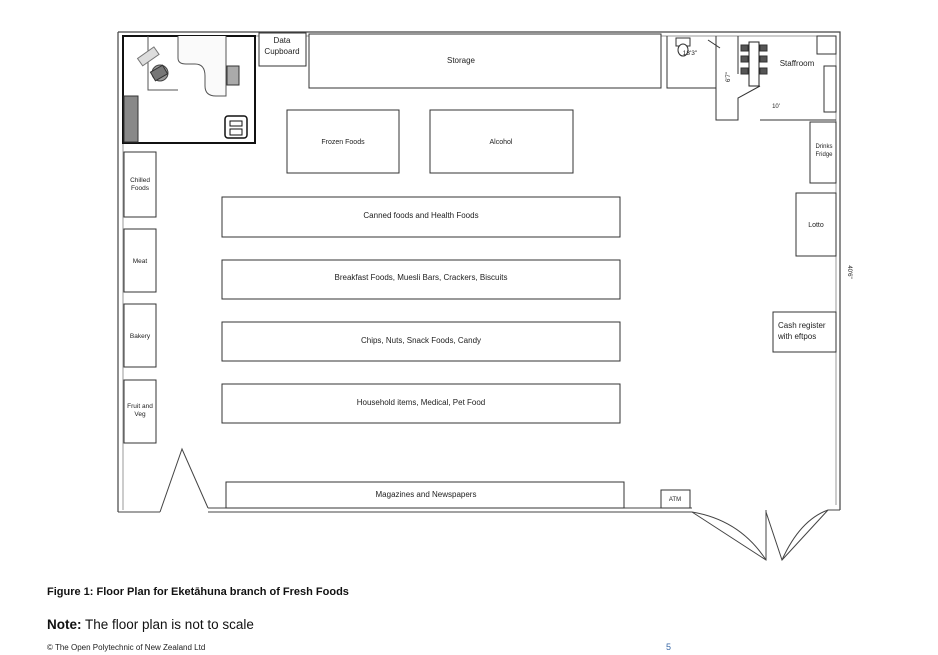  Describe the element at coordinates (690, 53) in the screenshot. I see `toilet-dimension: 13'3"` at that location.